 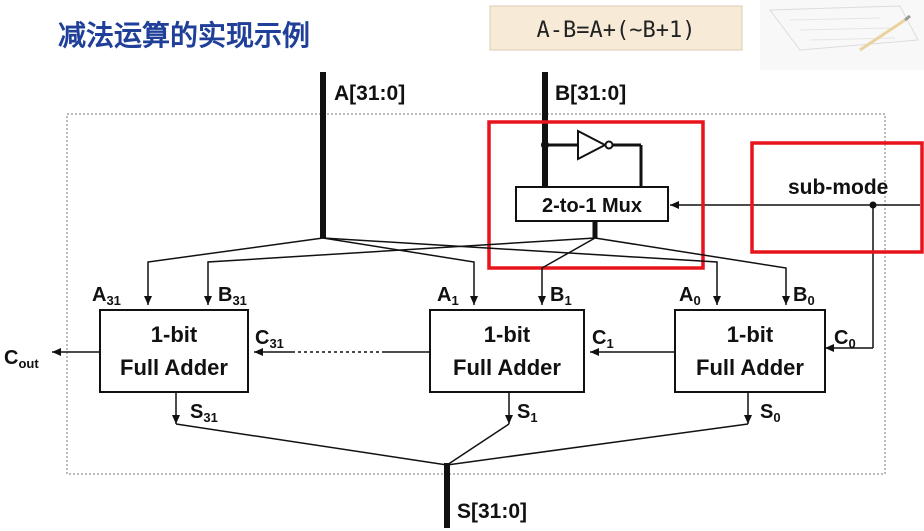 What do you see at coordinates (106, 296) in the screenshot?
I see `a31-label: A31` at bounding box center [106, 296].